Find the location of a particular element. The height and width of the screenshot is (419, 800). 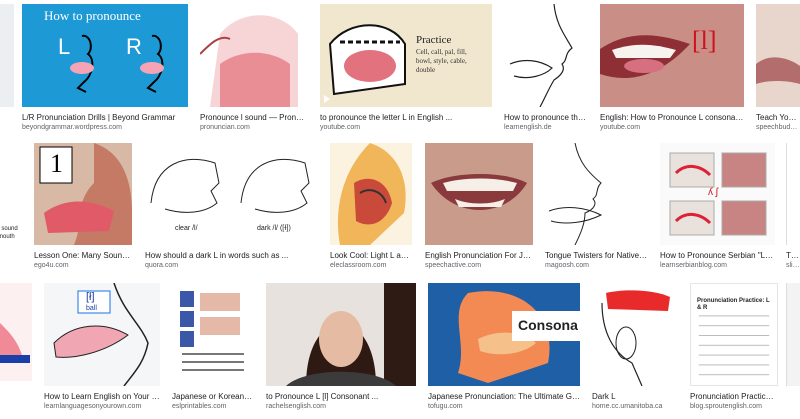

result-source: tofugu.com is located at coordinates (504, 407).